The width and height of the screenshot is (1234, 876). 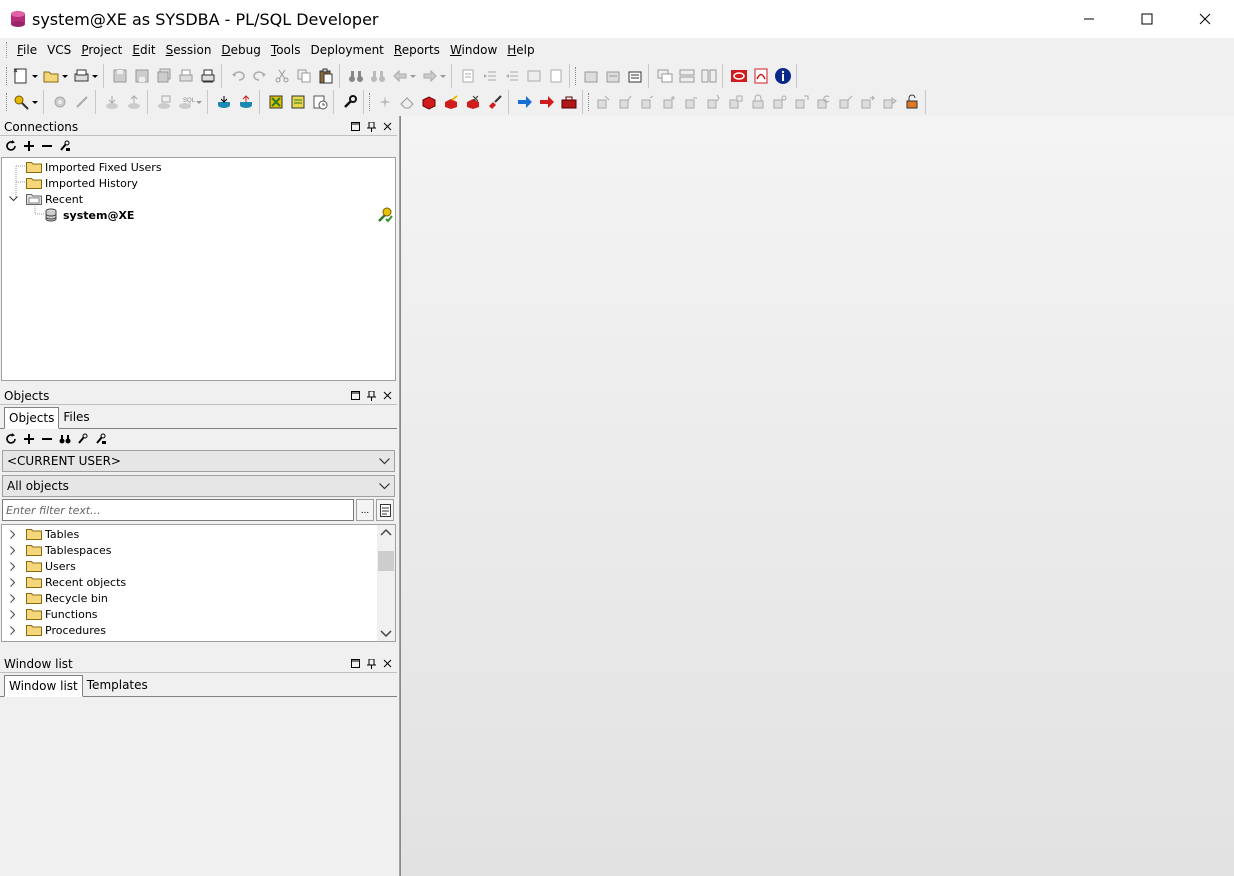 What do you see at coordinates (320, 102) in the screenshot?
I see `schedule-button` at bounding box center [320, 102].